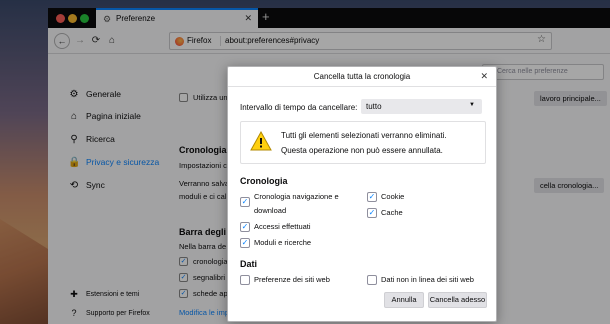  What do you see at coordinates (60, 18) in the screenshot?
I see `window-close-button` at bounding box center [60, 18].